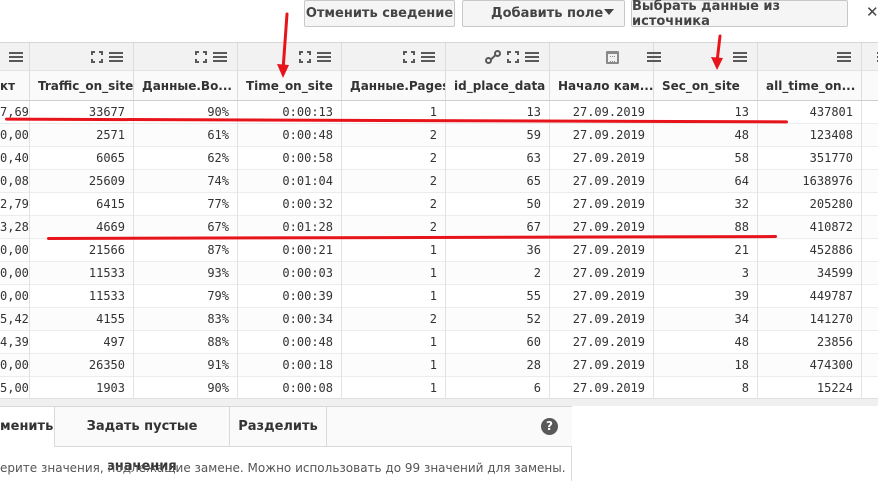 Image resolution: width=878 pixels, height=481 pixels. Describe the element at coordinates (439, 296) in the screenshot. I see `table-row: 0,00 11533 79% 0:00:39 1 55 27.09.2019 39 449787` at that location.